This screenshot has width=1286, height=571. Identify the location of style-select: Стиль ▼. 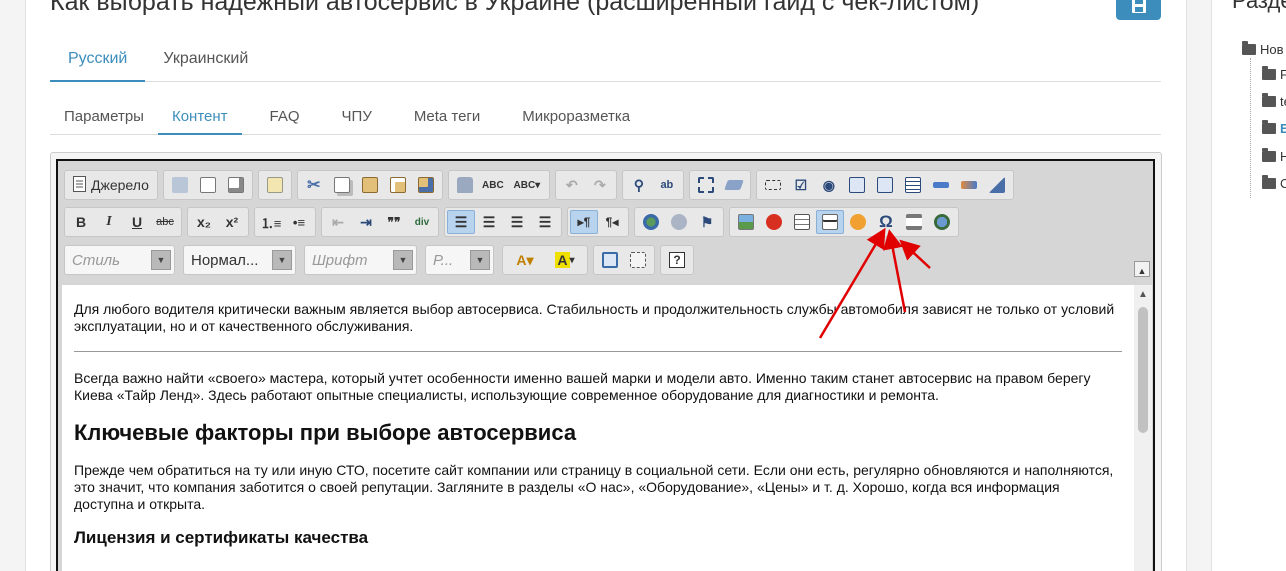
(119, 260).